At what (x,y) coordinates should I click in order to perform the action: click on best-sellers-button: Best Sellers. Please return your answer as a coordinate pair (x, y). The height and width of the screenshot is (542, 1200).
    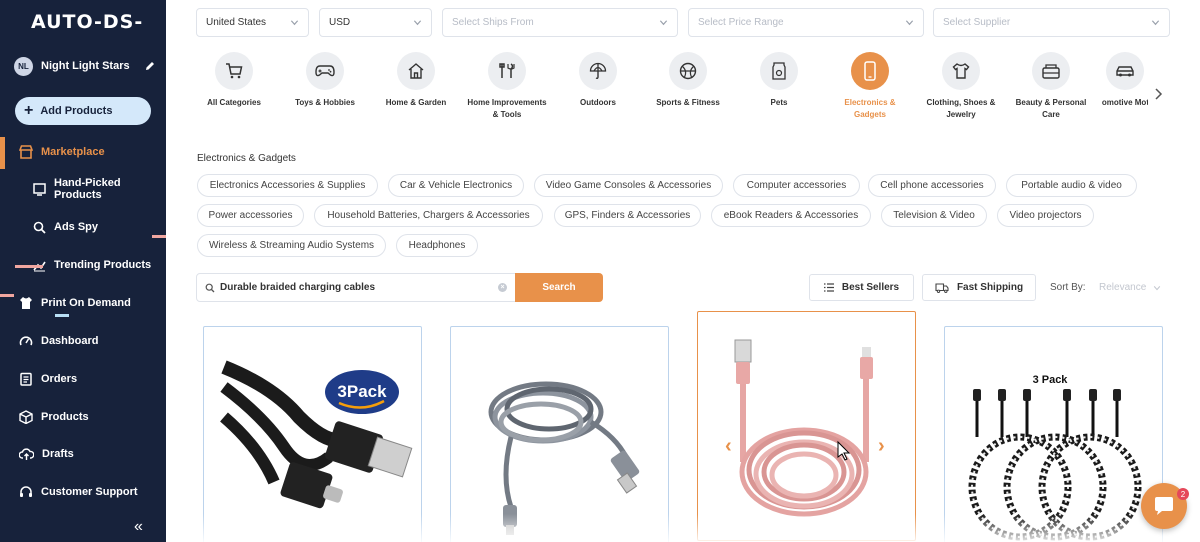
    Looking at the image, I should click on (861, 287).